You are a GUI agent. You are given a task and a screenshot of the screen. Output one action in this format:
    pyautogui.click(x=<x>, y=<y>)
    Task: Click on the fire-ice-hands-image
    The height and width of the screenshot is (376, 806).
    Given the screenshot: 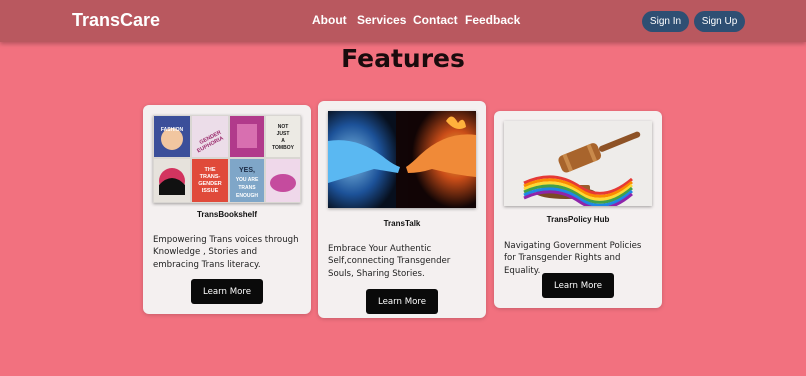 What is the action you would take?
    pyautogui.click(x=402, y=159)
    